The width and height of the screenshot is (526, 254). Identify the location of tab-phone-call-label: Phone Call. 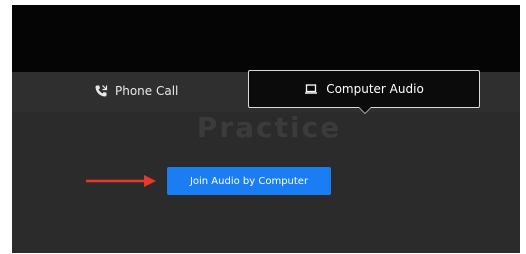
(147, 91).